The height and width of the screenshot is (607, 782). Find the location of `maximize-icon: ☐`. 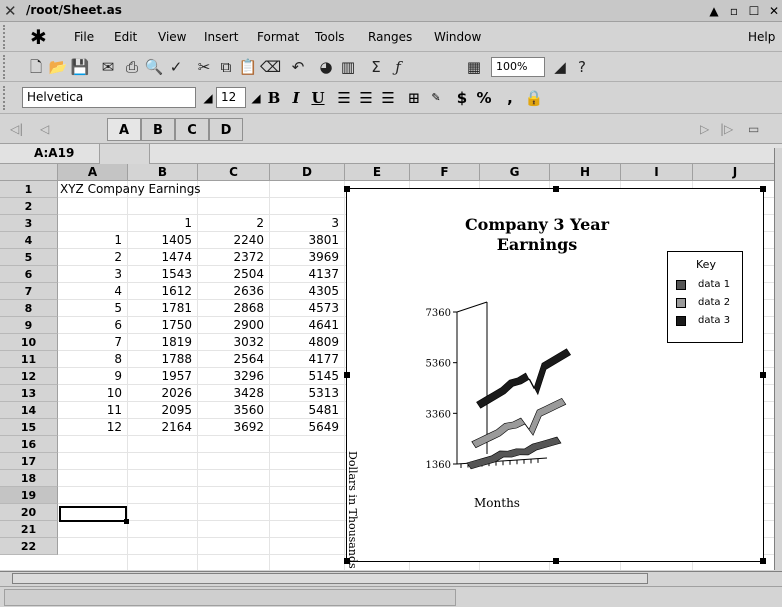

maximize-icon: ☐ is located at coordinates (754, 11).